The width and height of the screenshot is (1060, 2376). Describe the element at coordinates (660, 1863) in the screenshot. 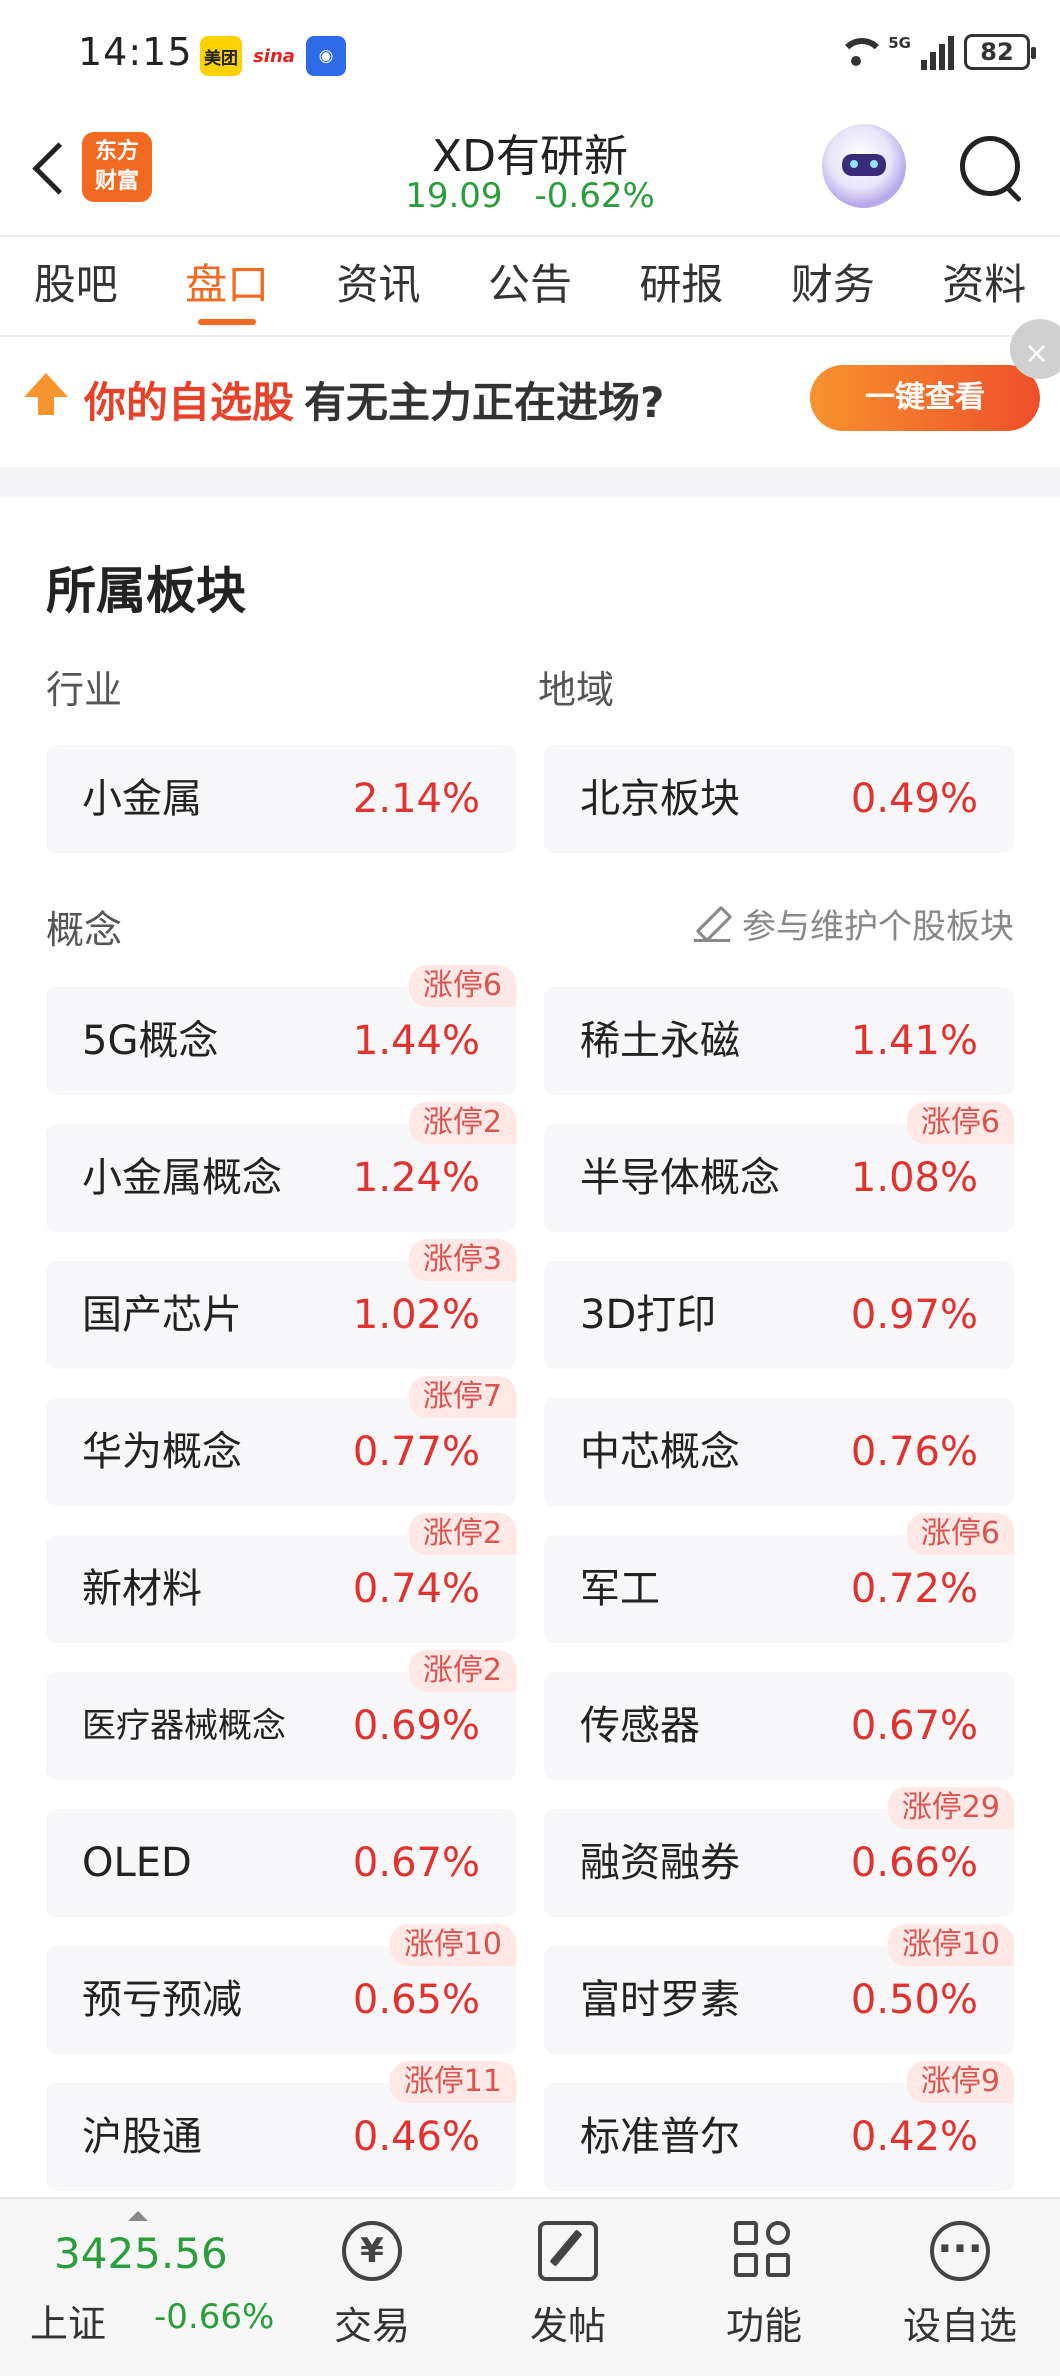

I see `concept-name: 融资融券` at that location.